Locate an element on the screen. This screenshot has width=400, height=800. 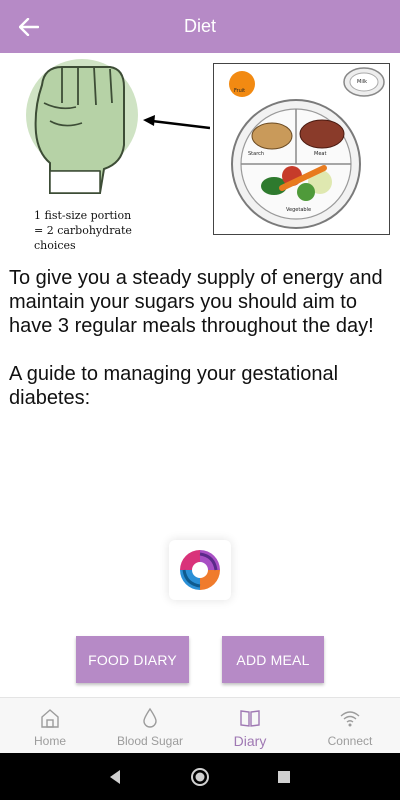
app-logo-icon is located at coordinates (200, 570).